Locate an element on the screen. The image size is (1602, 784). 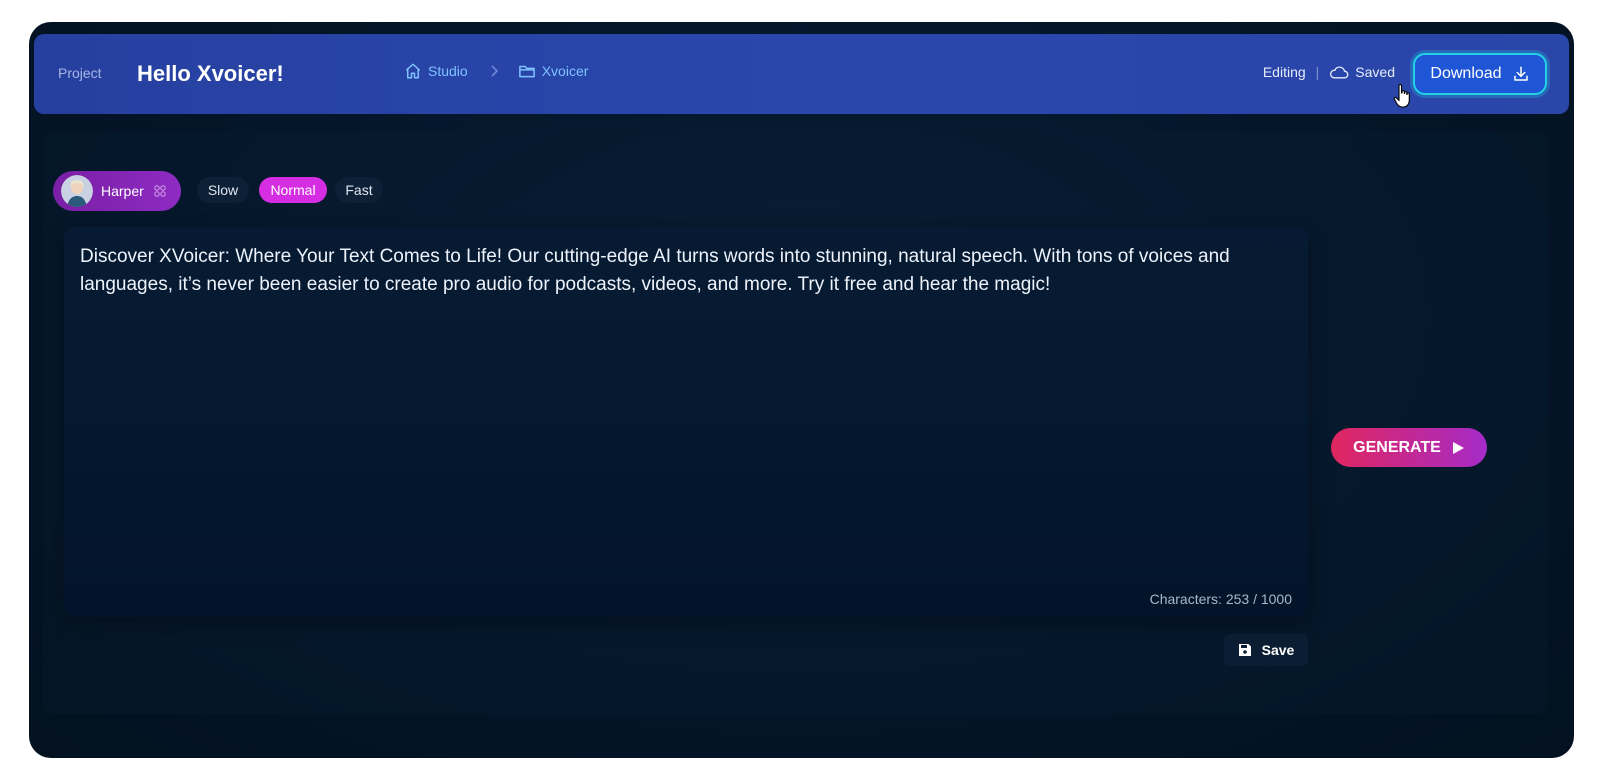
download-icon is located at coordinates (1520, 73).